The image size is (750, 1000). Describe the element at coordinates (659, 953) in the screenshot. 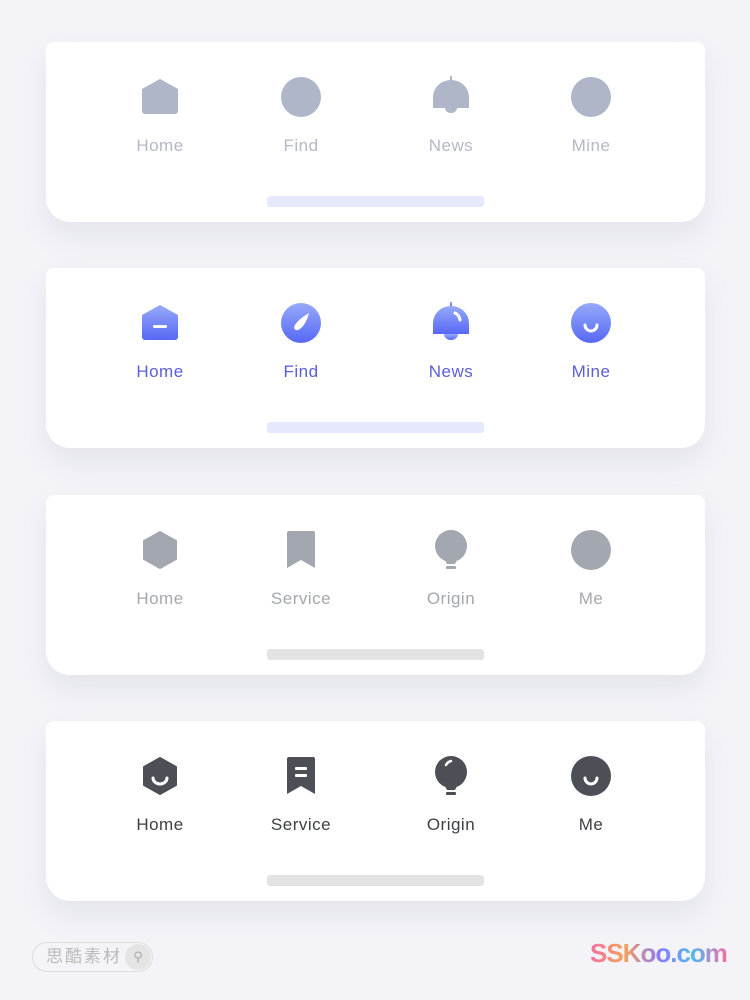

I see `watermark-logo: SSKoo.com` at that location.